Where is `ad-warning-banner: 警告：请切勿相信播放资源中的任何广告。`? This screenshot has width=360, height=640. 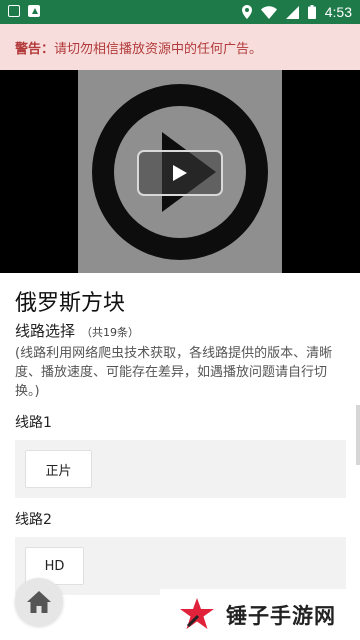
ad-warning-banner: 警告：请切勿相信播放资源中的任何广告。 is located at coordinates (180, 47).